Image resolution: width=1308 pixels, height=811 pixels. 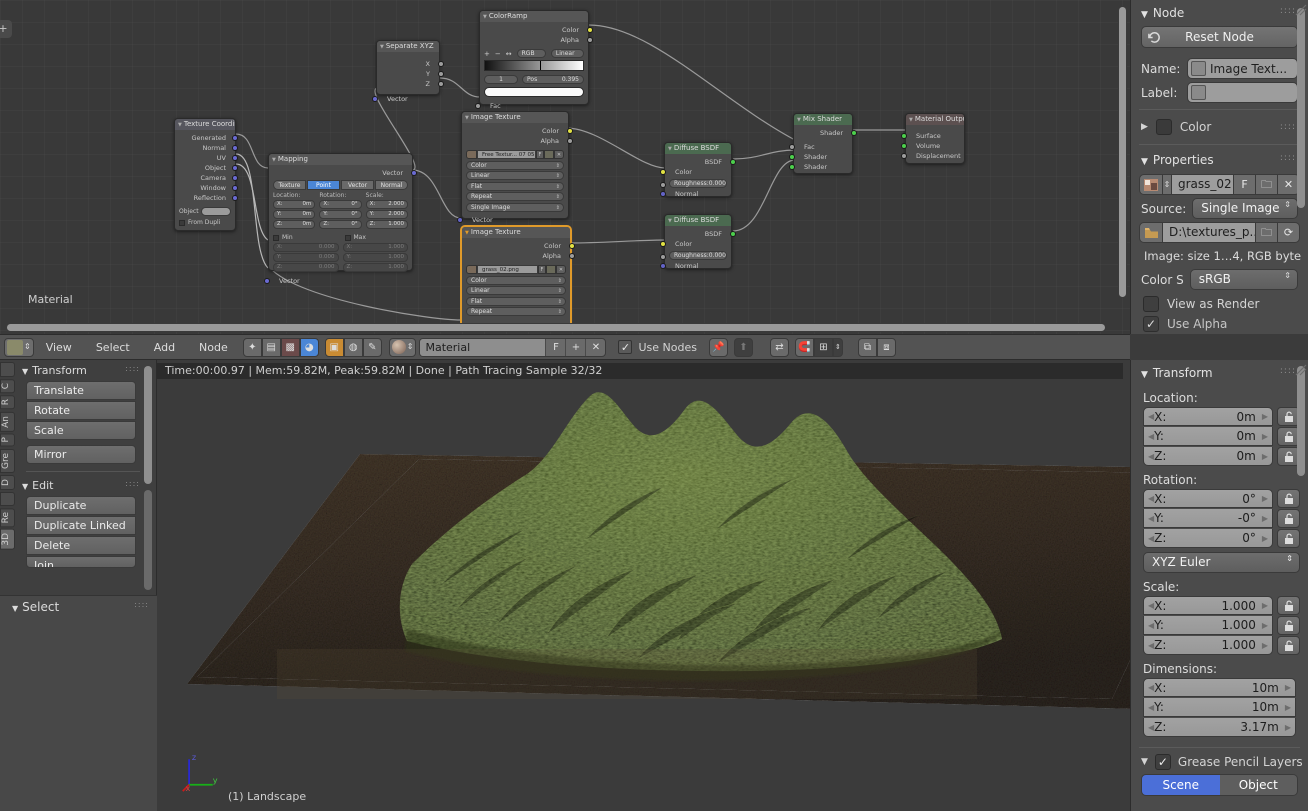 What do you see at coordinates (559, 154) in the screenshot?
I see `unlink-icon: ✕` at bounding box center [559, 154].